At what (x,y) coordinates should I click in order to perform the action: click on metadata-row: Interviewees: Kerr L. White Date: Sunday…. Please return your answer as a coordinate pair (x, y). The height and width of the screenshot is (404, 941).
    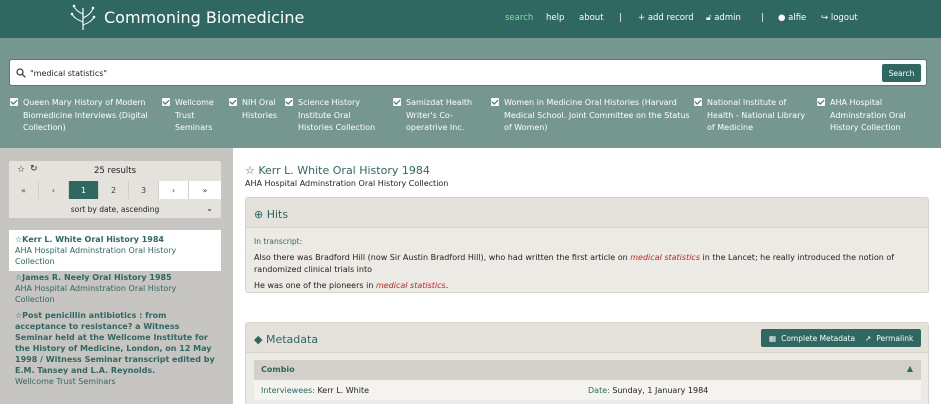
    Looking at the image, I should click on (587, 390).